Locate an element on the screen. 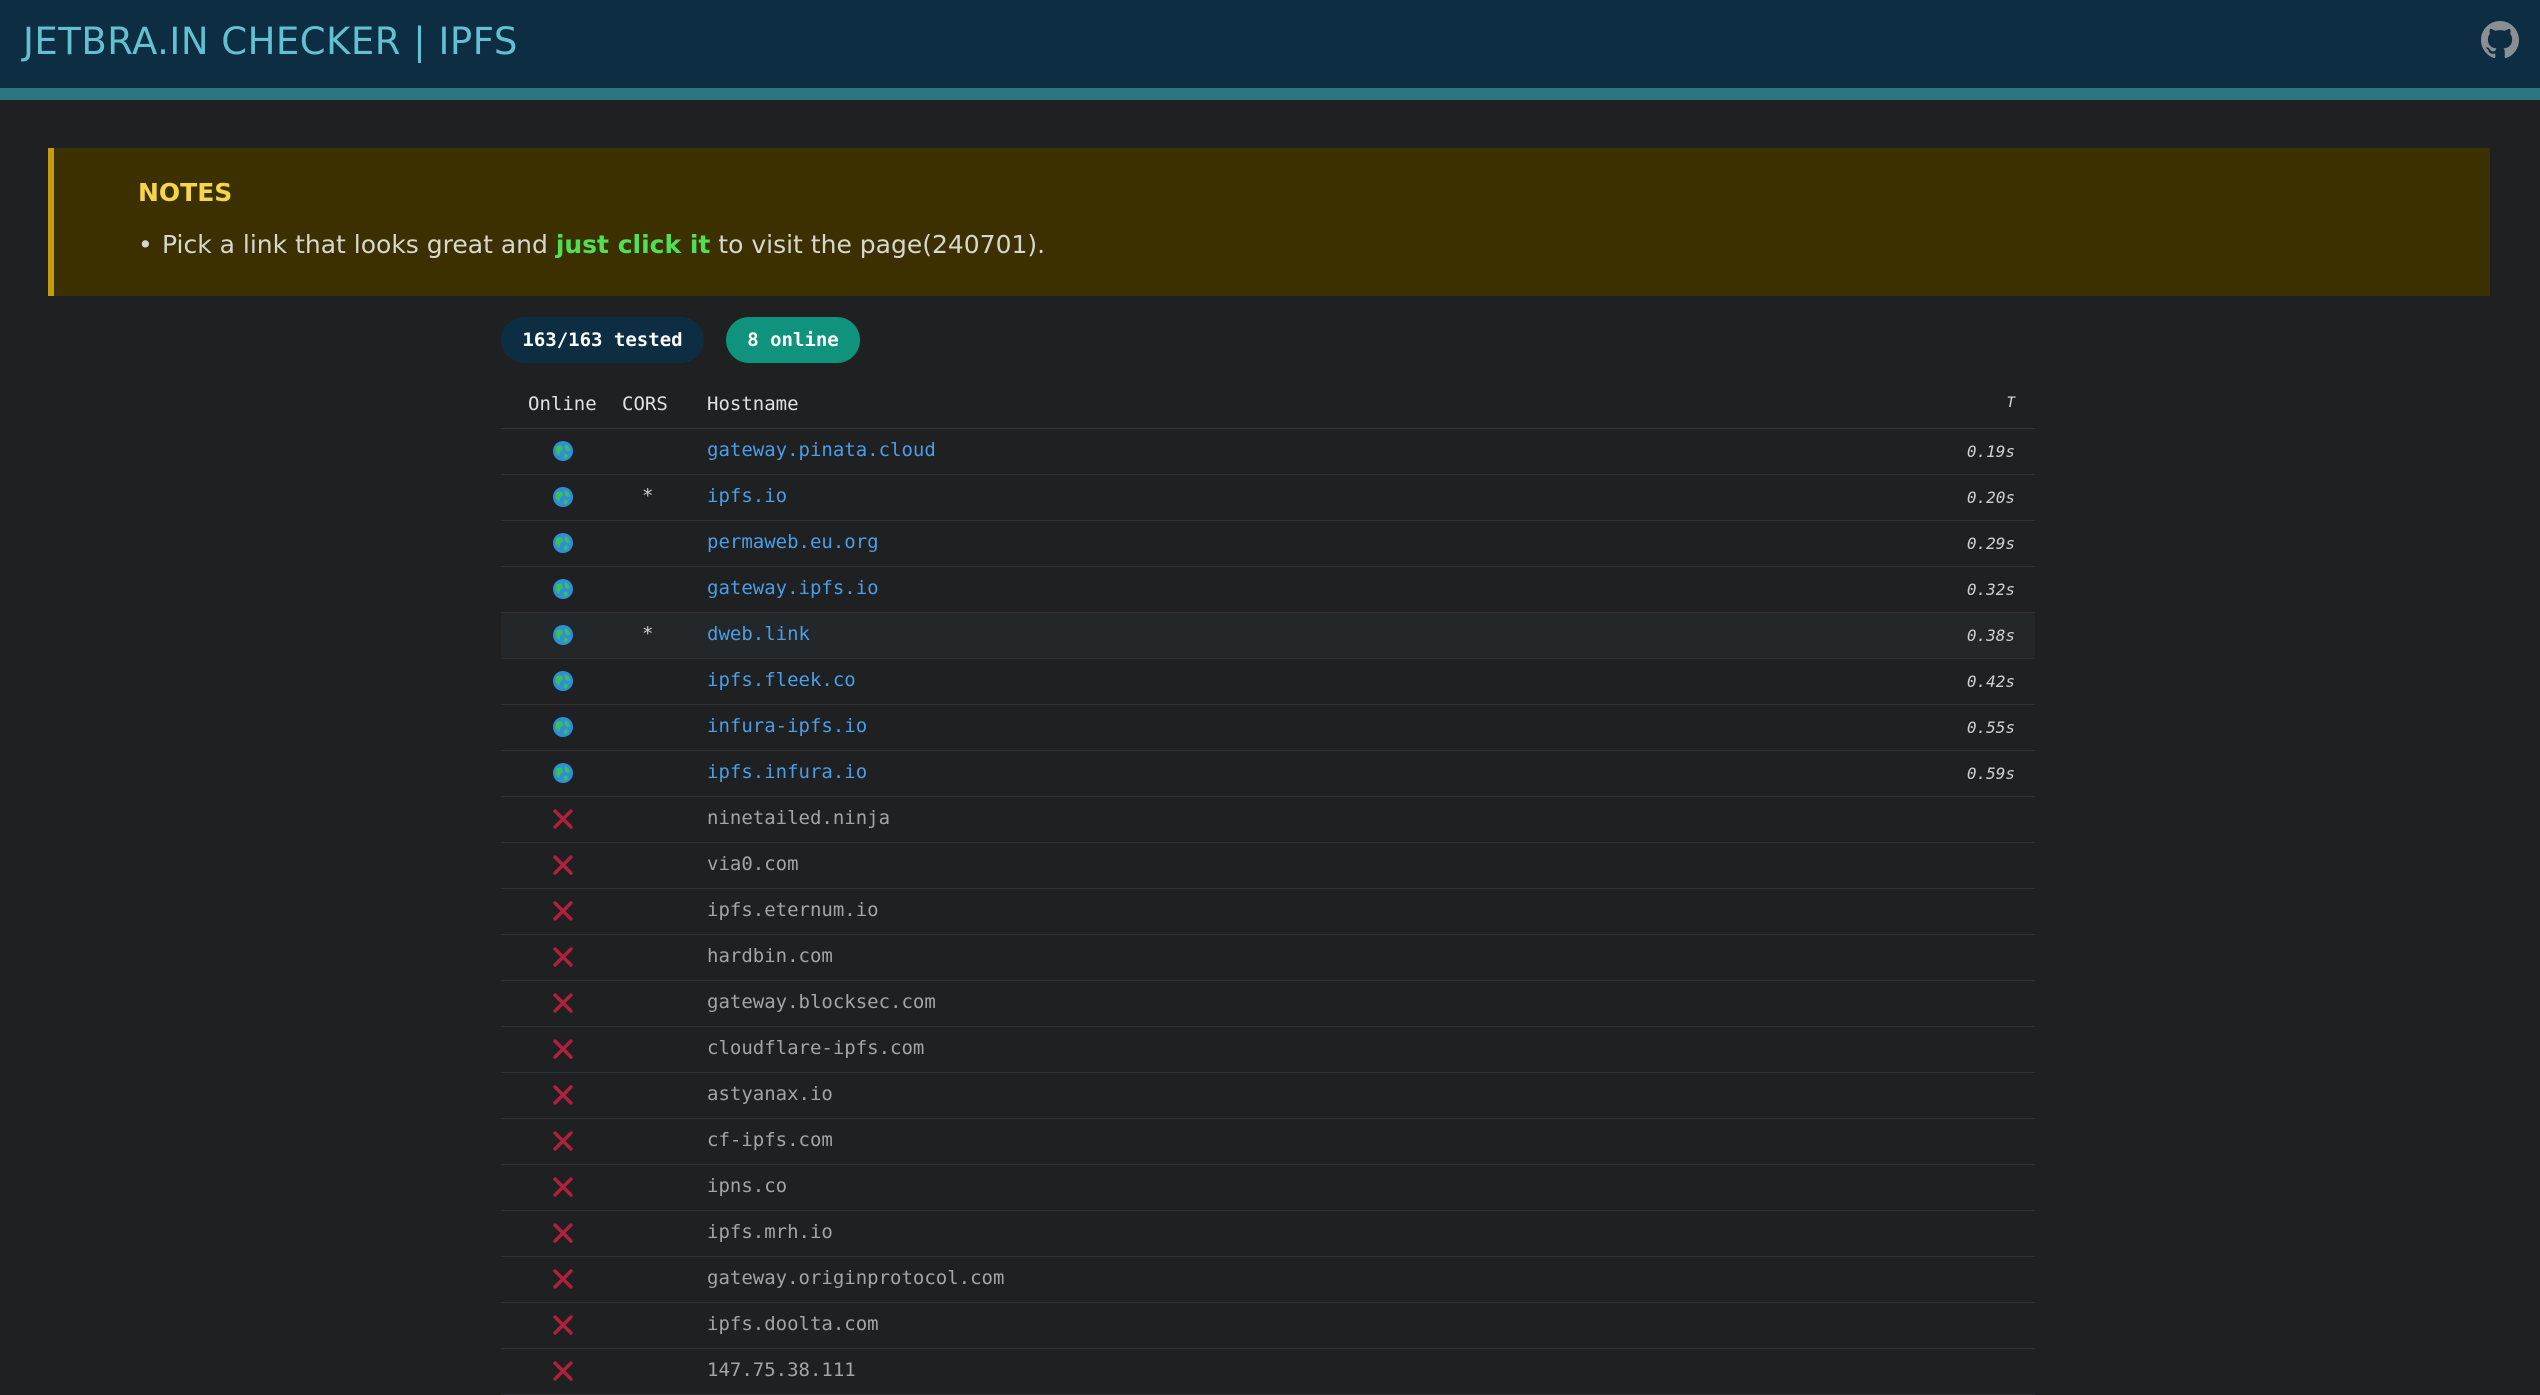 This screenshot has width=2540, height=1395. hostname-link: permaweb.eu.org is located at coordinates (793, 542).